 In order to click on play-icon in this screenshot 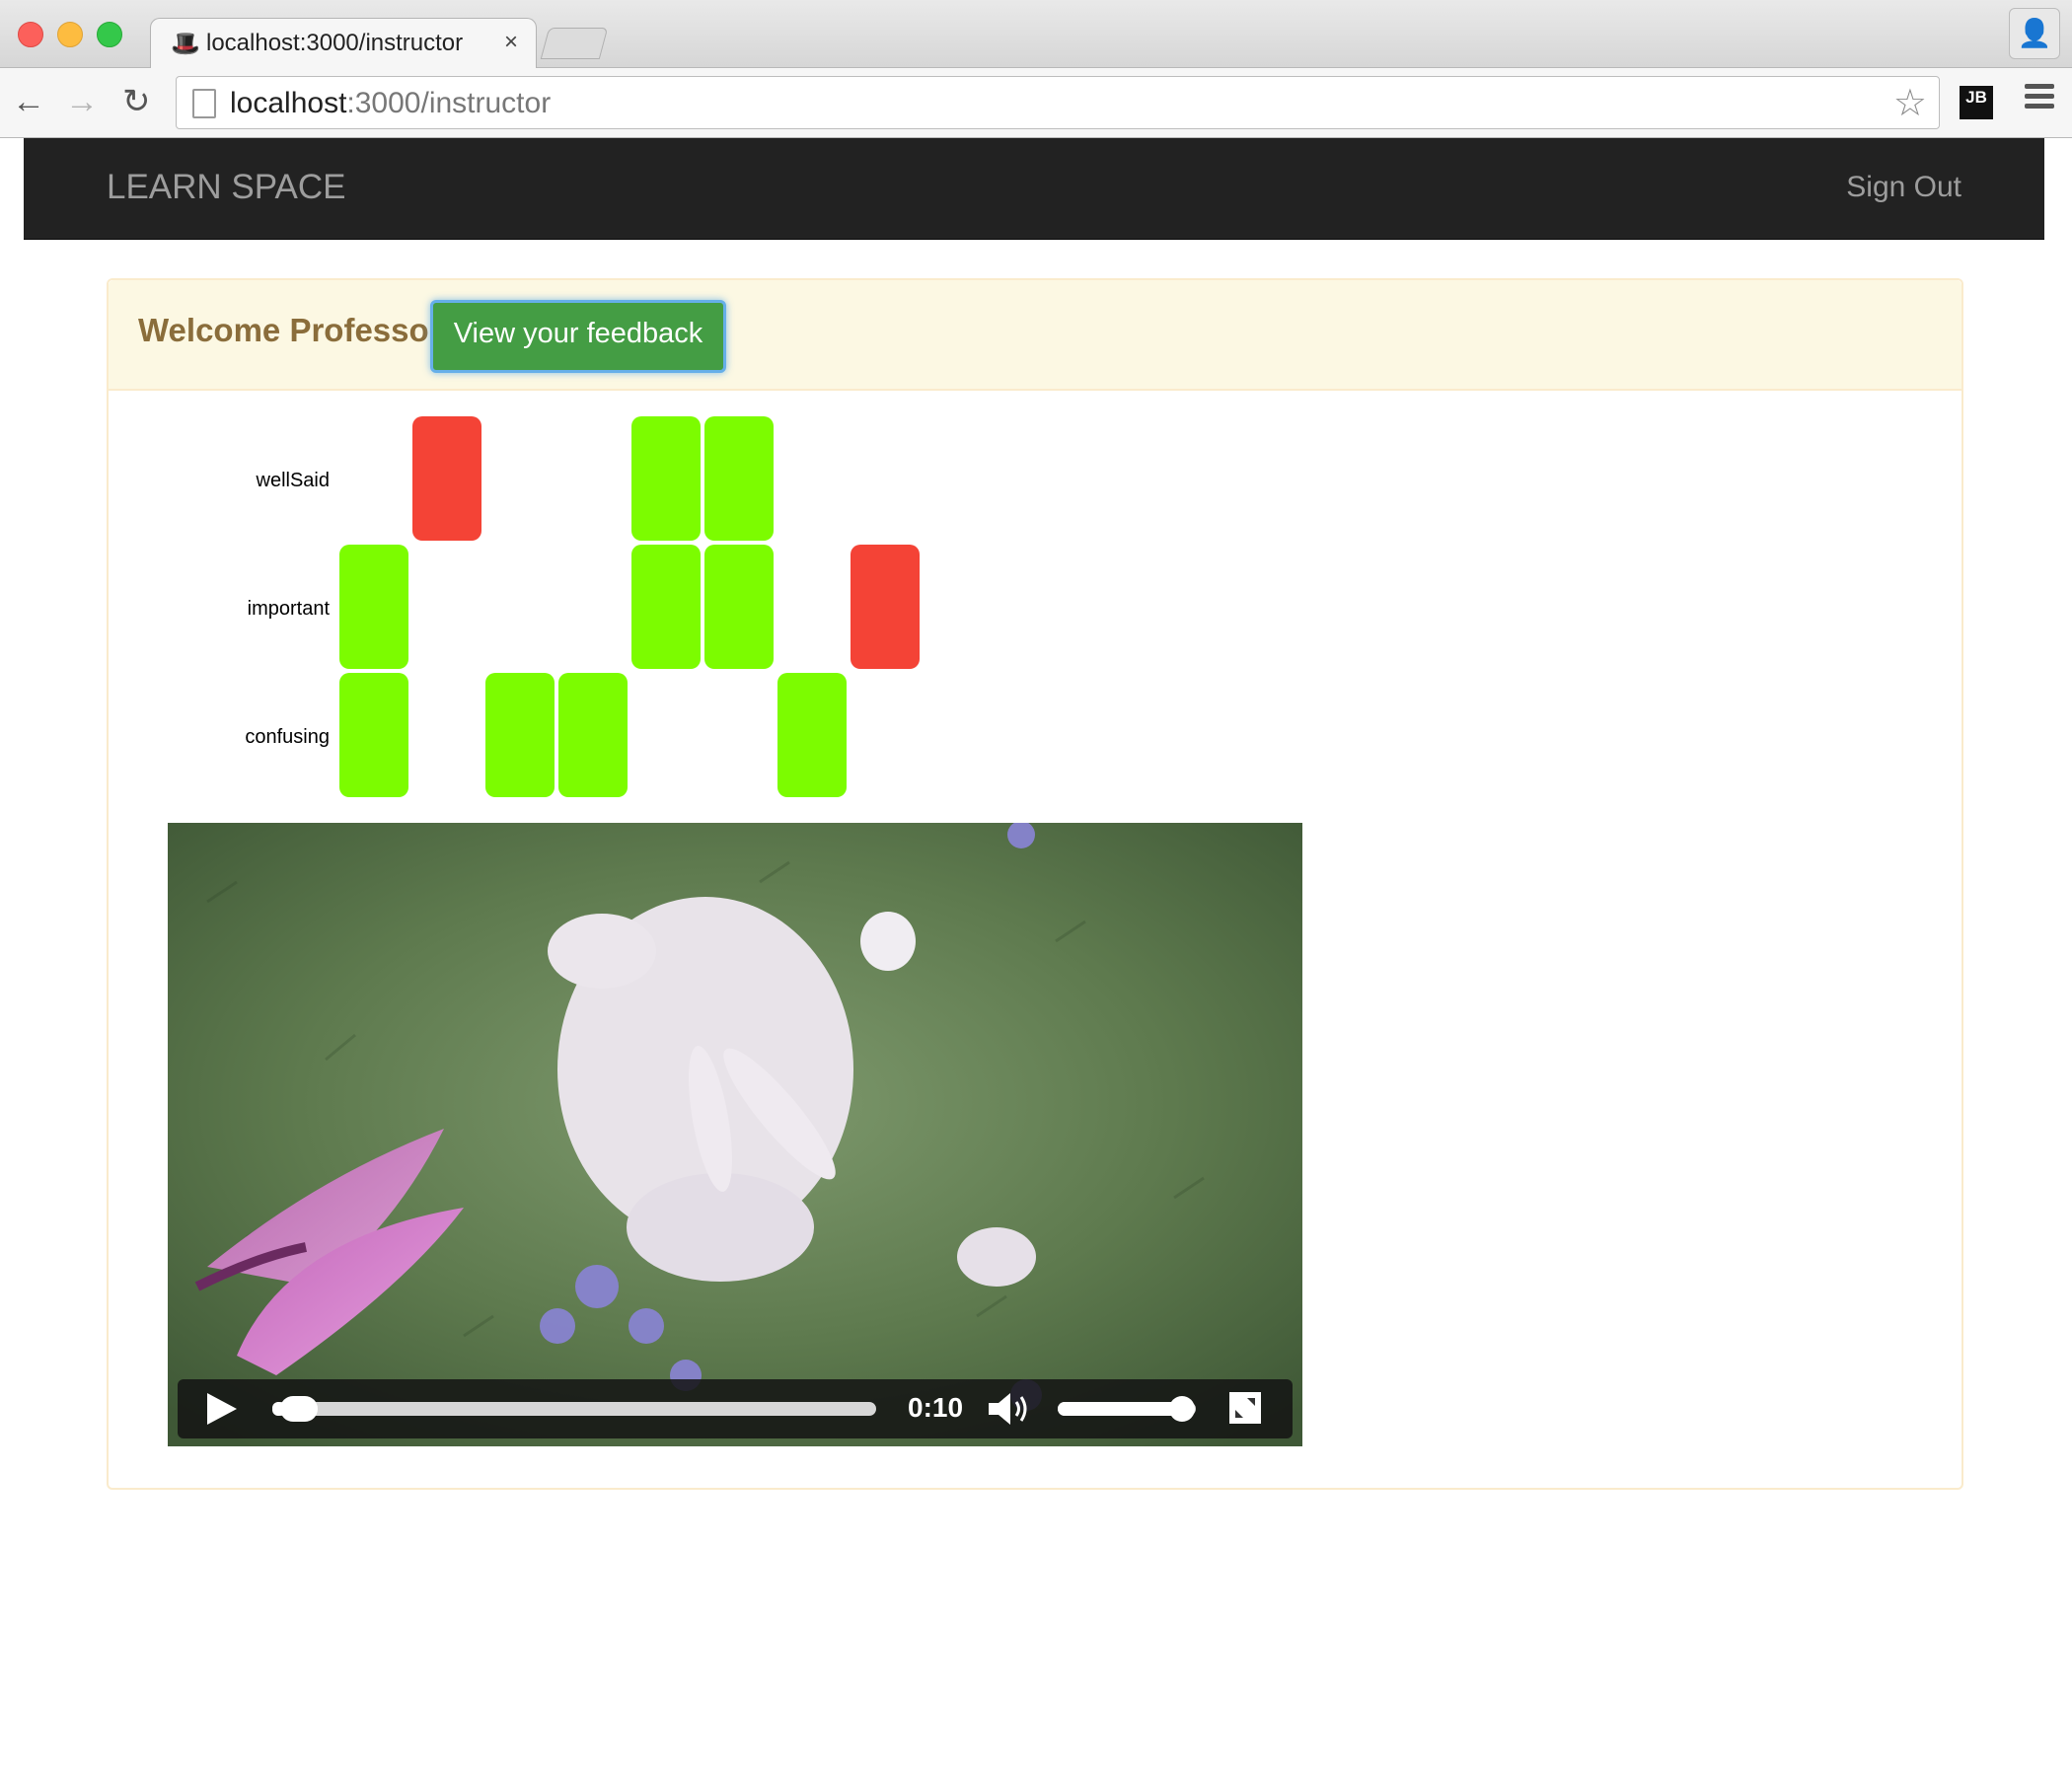, I will do `click(222, 1409)`.